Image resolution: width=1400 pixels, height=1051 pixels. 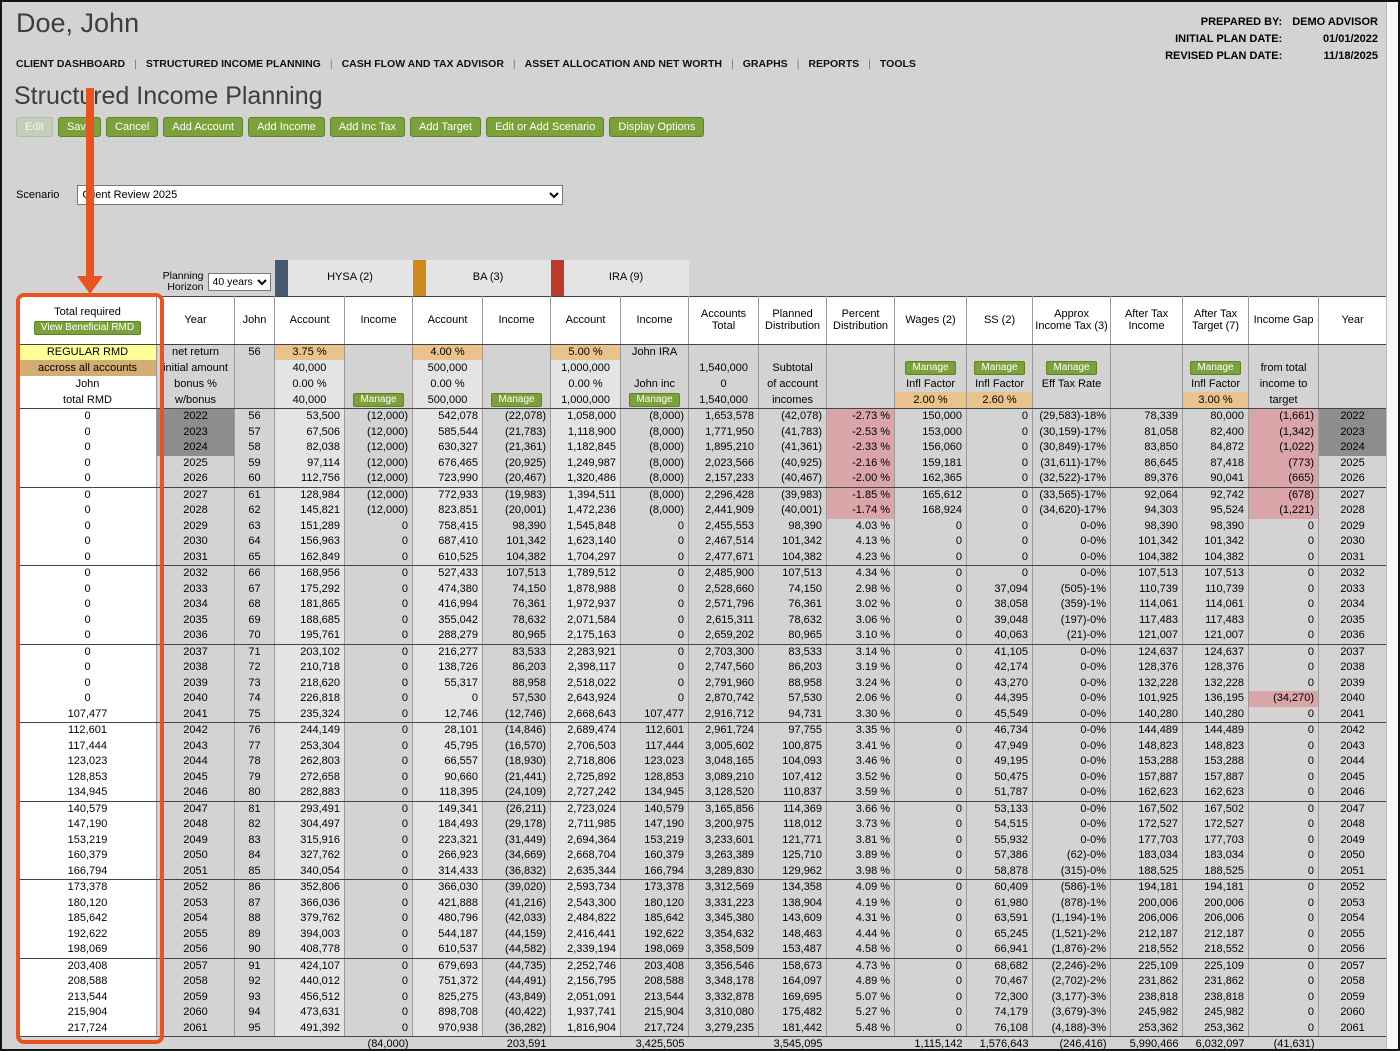 What do you see at coordinates (861, 573) in the screenshot?
I see `cell-percent-distribution: 4.34 %` at bounding box center [861, 573].